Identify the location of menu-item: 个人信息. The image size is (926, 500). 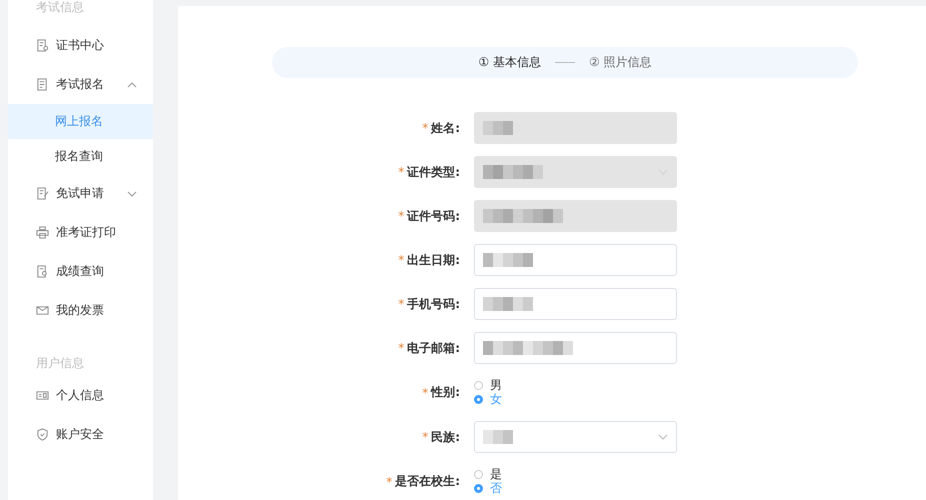
(80, 395).